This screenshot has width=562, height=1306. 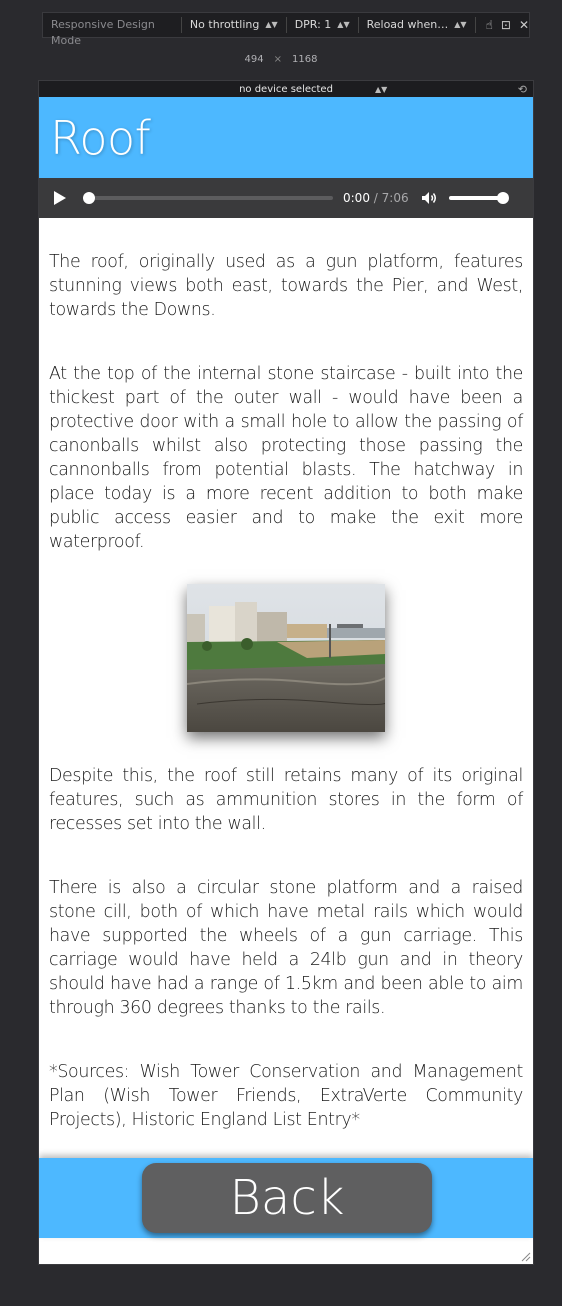 I want to click on volume-icon, so click(x=430, y=198).